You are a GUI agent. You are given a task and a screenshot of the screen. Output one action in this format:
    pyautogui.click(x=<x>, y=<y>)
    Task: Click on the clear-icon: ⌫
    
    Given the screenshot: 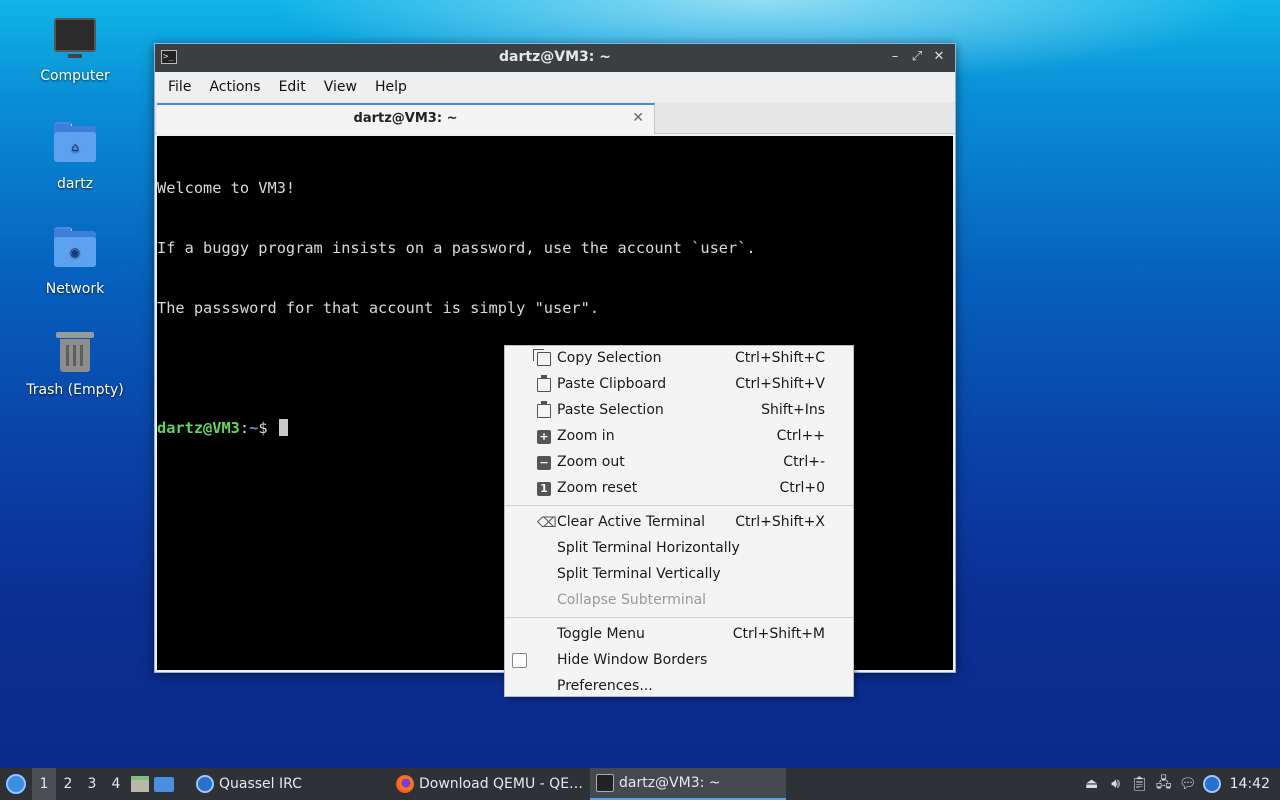 What is the action you would take?
    pyautogui.click(x=547, y=523)
    